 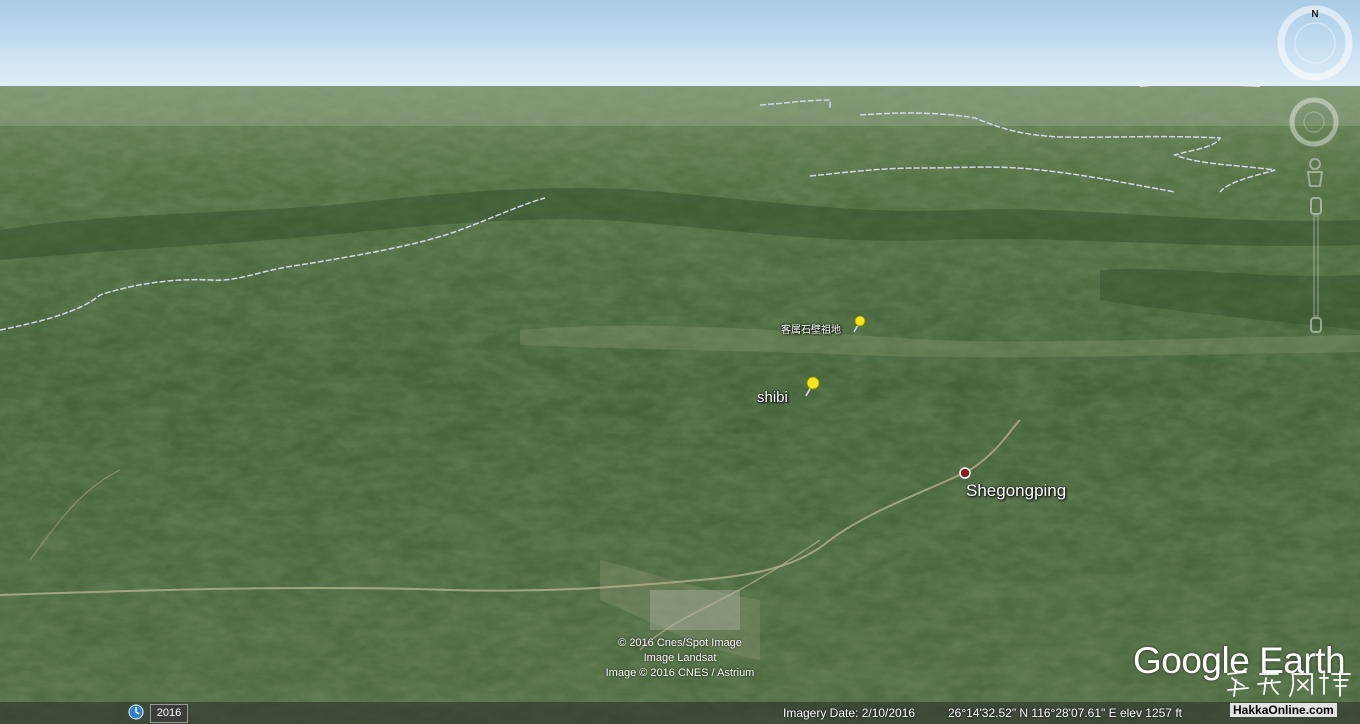 What do you see at coordinates (1314, 122) in the screenshot?
I see `look-joystick-icon` at bounding box center [1314, 122].